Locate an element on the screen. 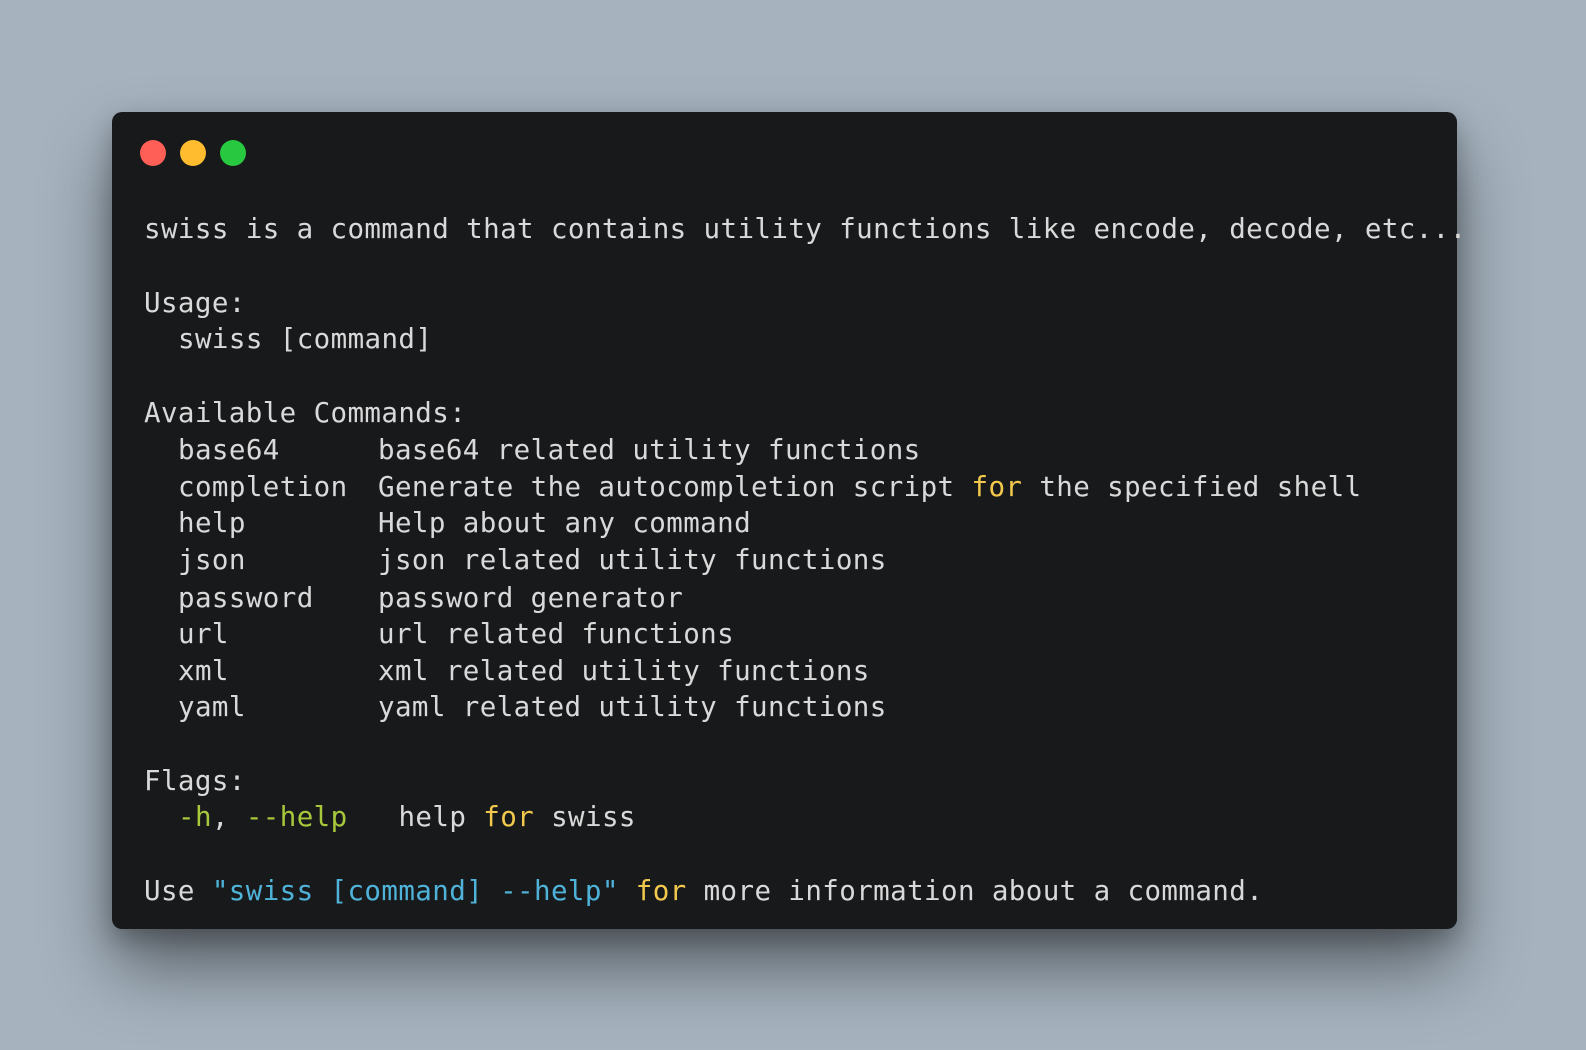 The width and height of the screenshot is (1586, 1050). command-name: completion is located at coordinates (263, 487).